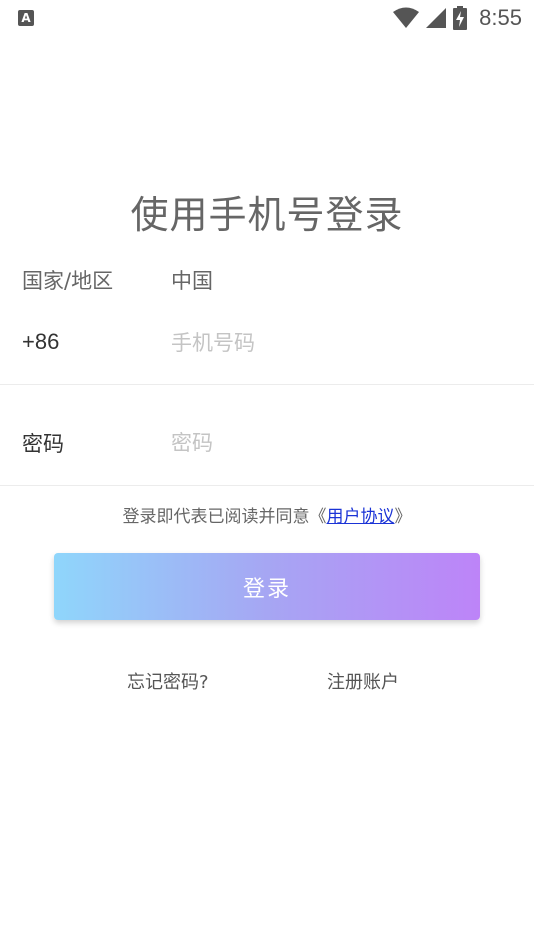 The width and height of the screenshot is (534, 950). What do you see at coordinates (68, 281) in the screenshot?
I see `region-label: 国家/地区` at bounding box center [68, 281].